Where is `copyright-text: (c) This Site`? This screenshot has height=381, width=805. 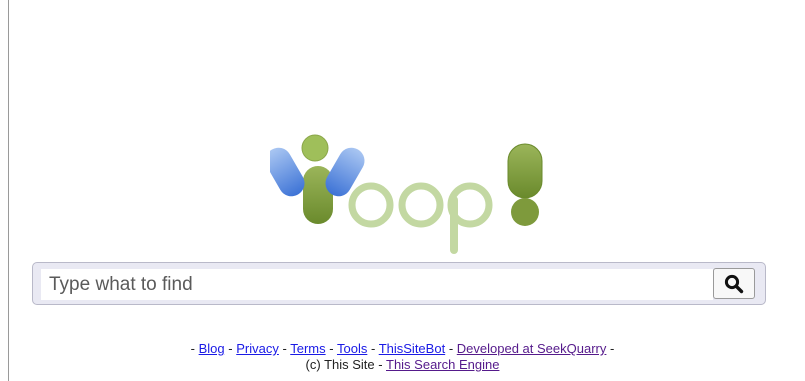 copyright-text: (c) This Site is located at coordinates (340, 364).